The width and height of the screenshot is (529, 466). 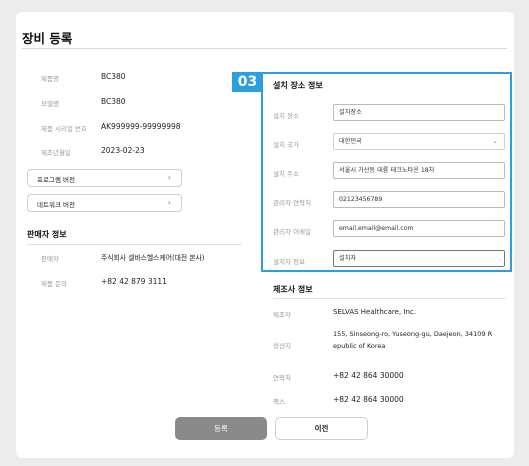 I want to click on mfg-date-label: 제조년월일, so click(x=56, y=153).